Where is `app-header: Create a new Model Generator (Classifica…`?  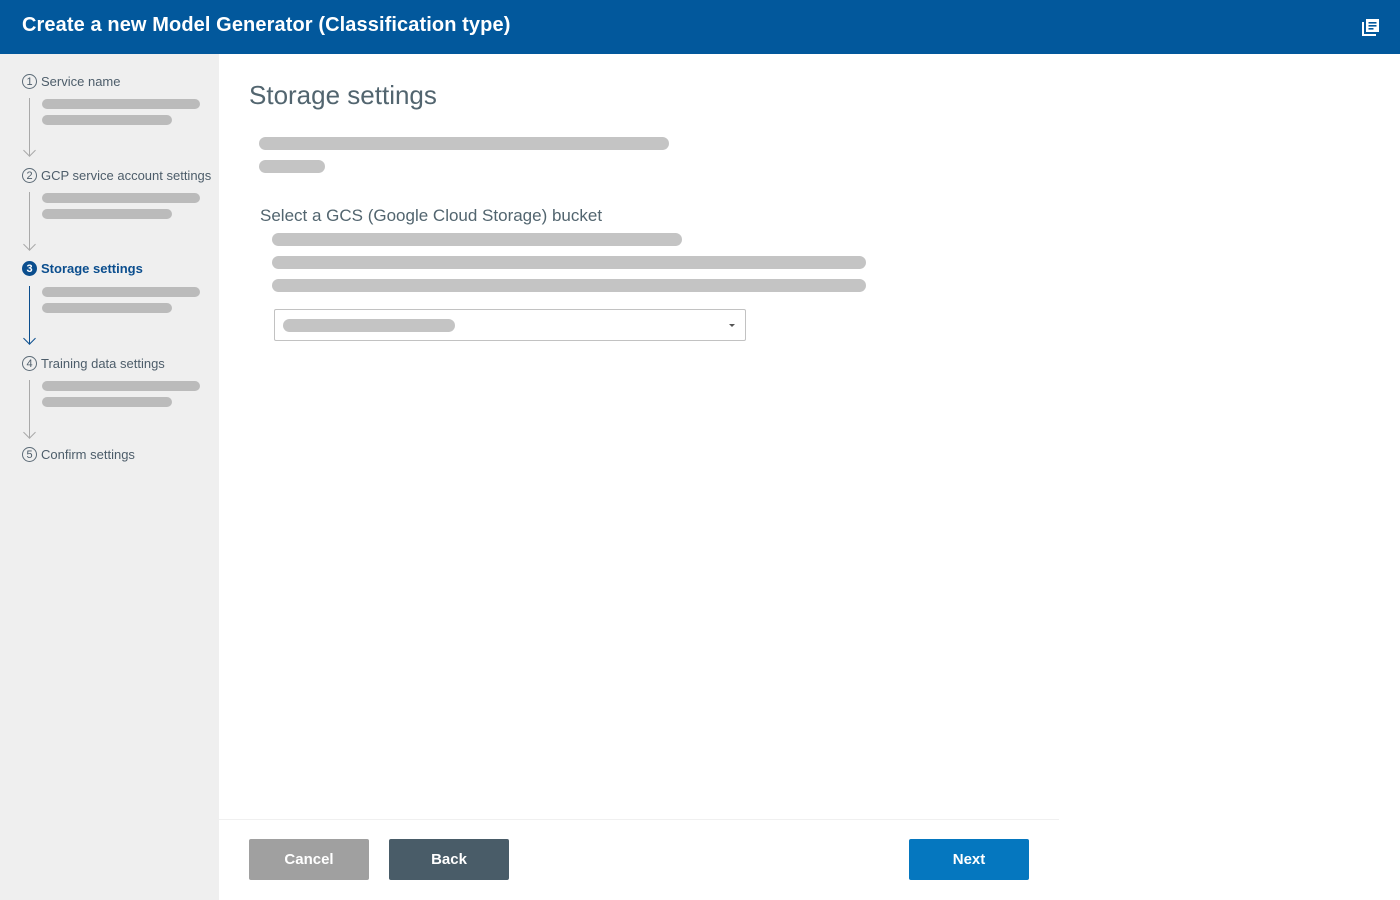 app-header: Create a new Model Generator (Classifica… is located at coordinates (700, 27).